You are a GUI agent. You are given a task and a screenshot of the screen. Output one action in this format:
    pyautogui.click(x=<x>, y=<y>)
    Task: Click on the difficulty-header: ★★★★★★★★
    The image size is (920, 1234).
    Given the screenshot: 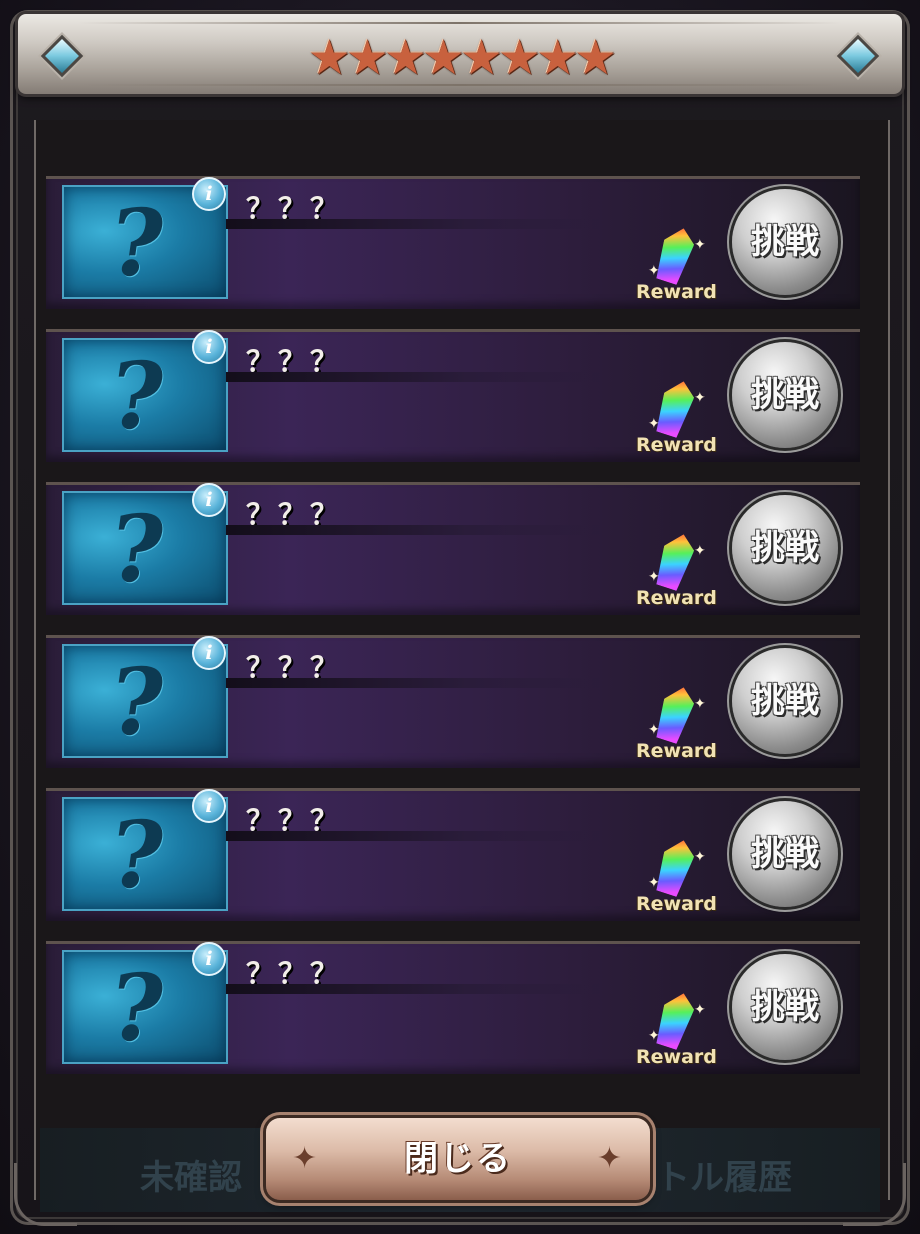 What is the action you would take?
    pyautogui.click(x=460, y=54)
    